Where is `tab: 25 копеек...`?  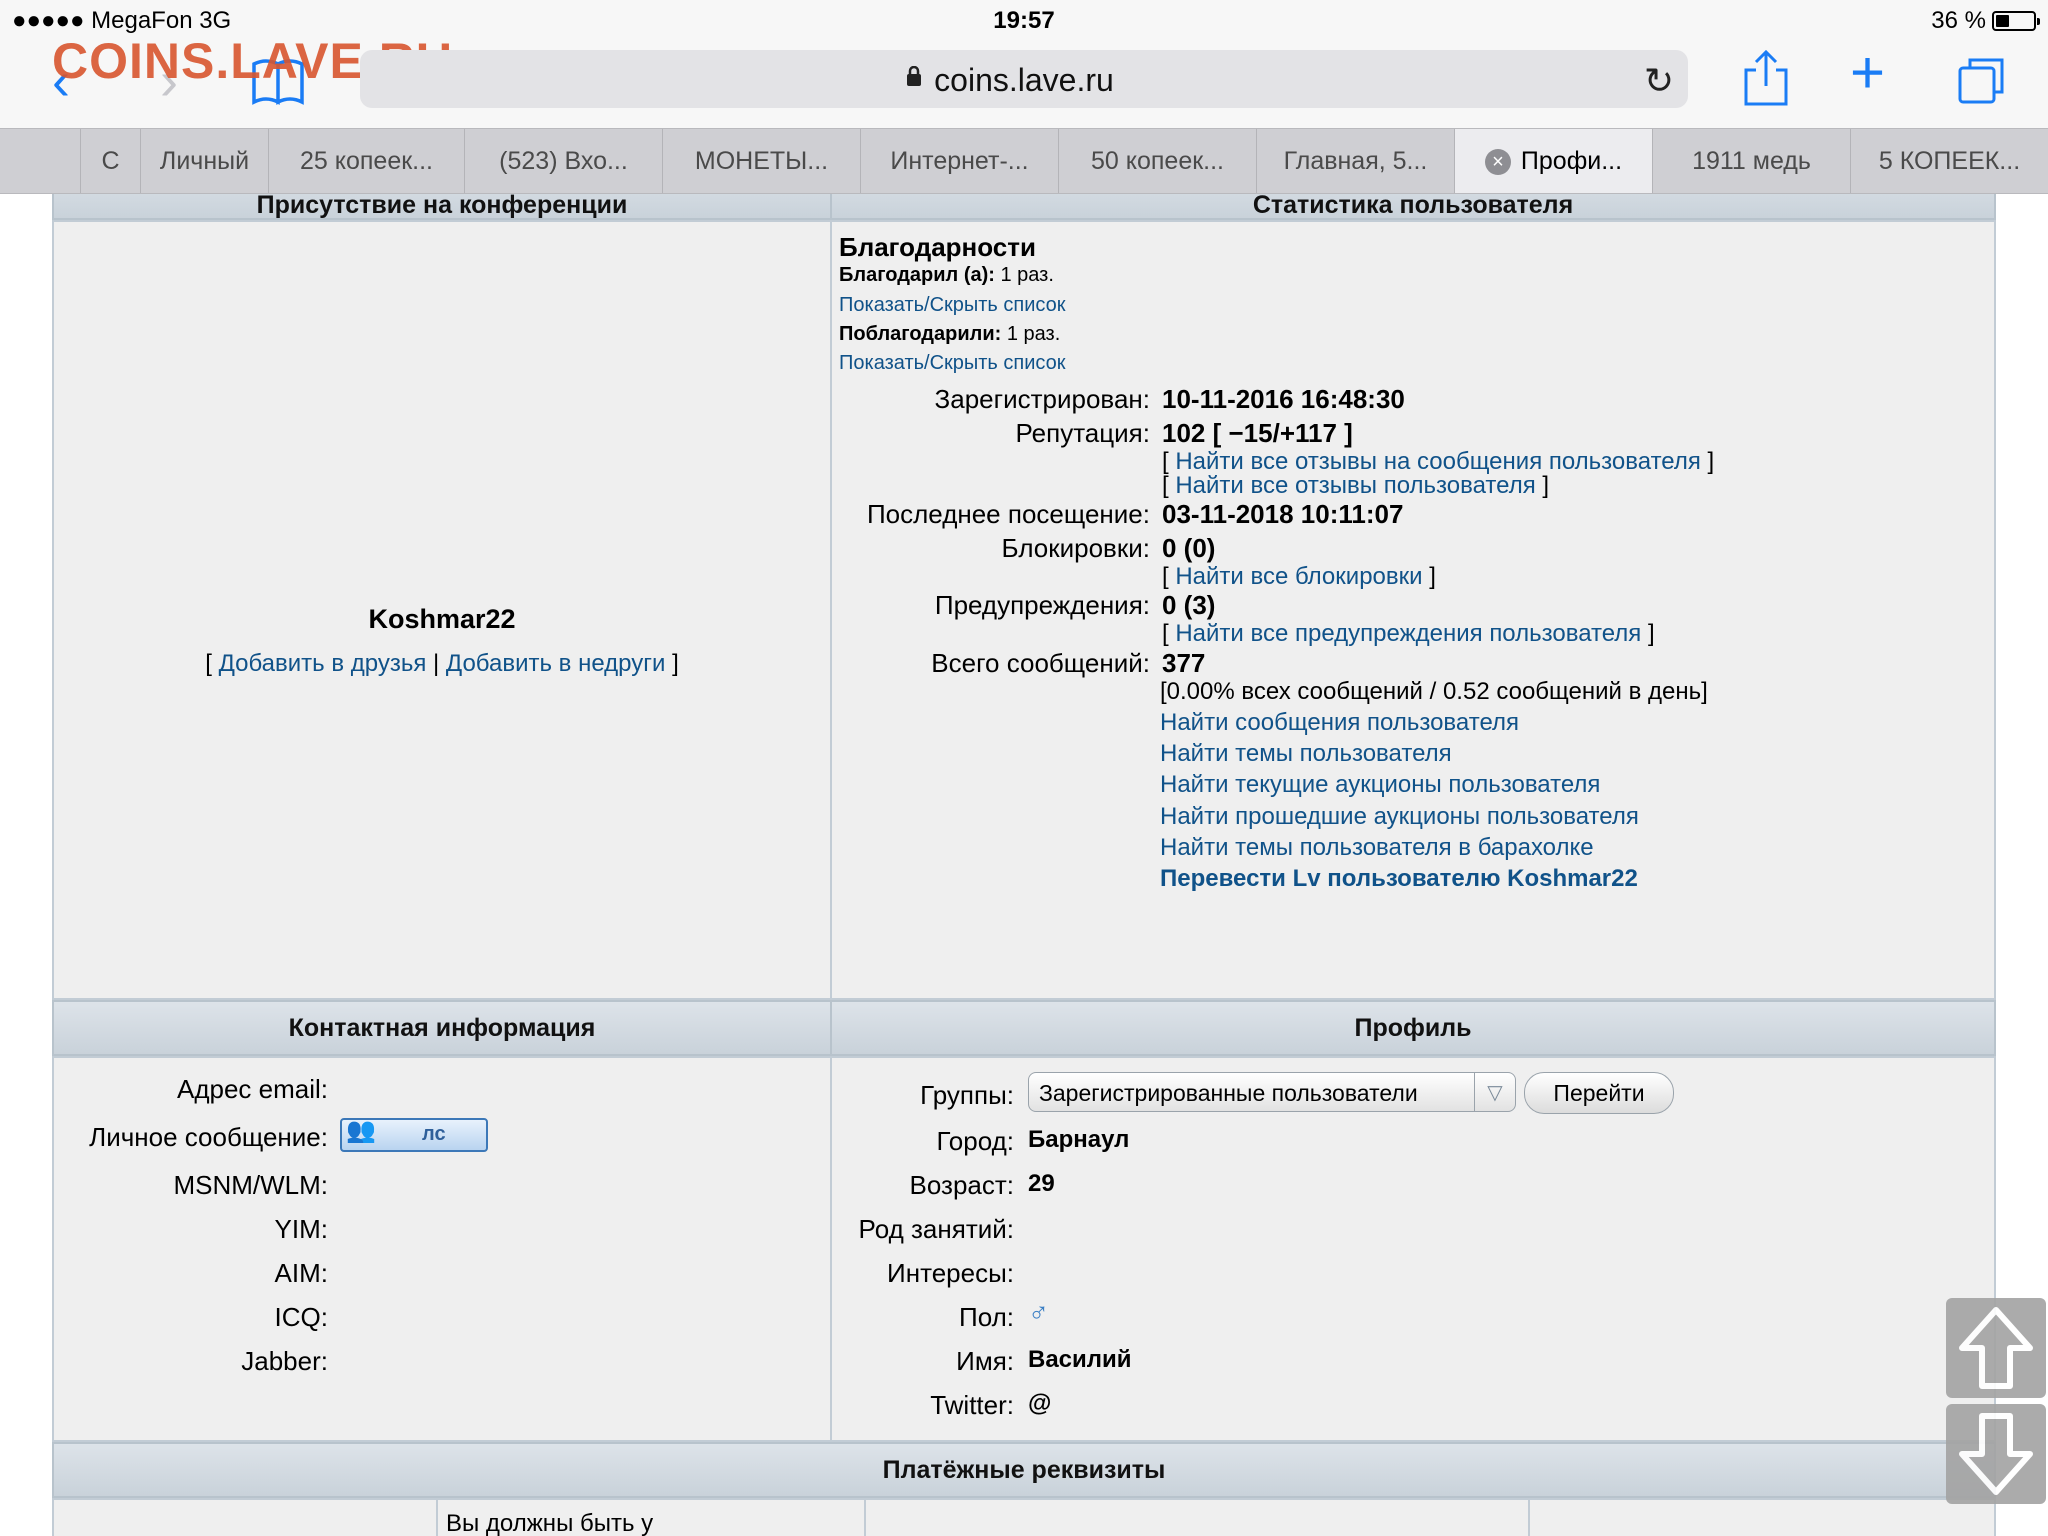
tab: 25 копеек... is located at coordinates (366, 161).